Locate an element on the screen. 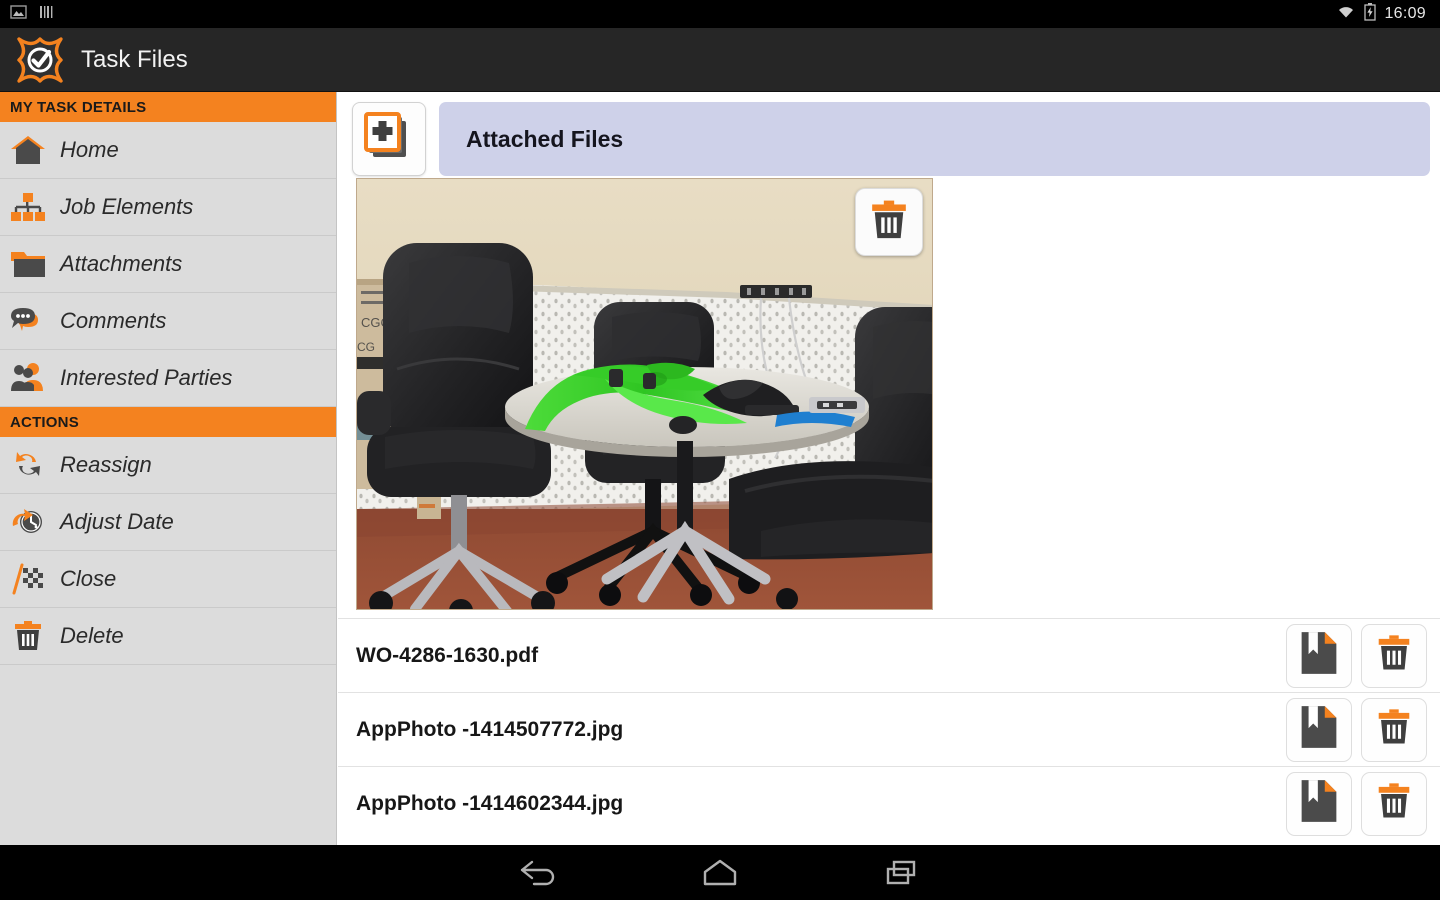  status-bar-right-icons: 16:09 is located at coordinates (1388, 14).